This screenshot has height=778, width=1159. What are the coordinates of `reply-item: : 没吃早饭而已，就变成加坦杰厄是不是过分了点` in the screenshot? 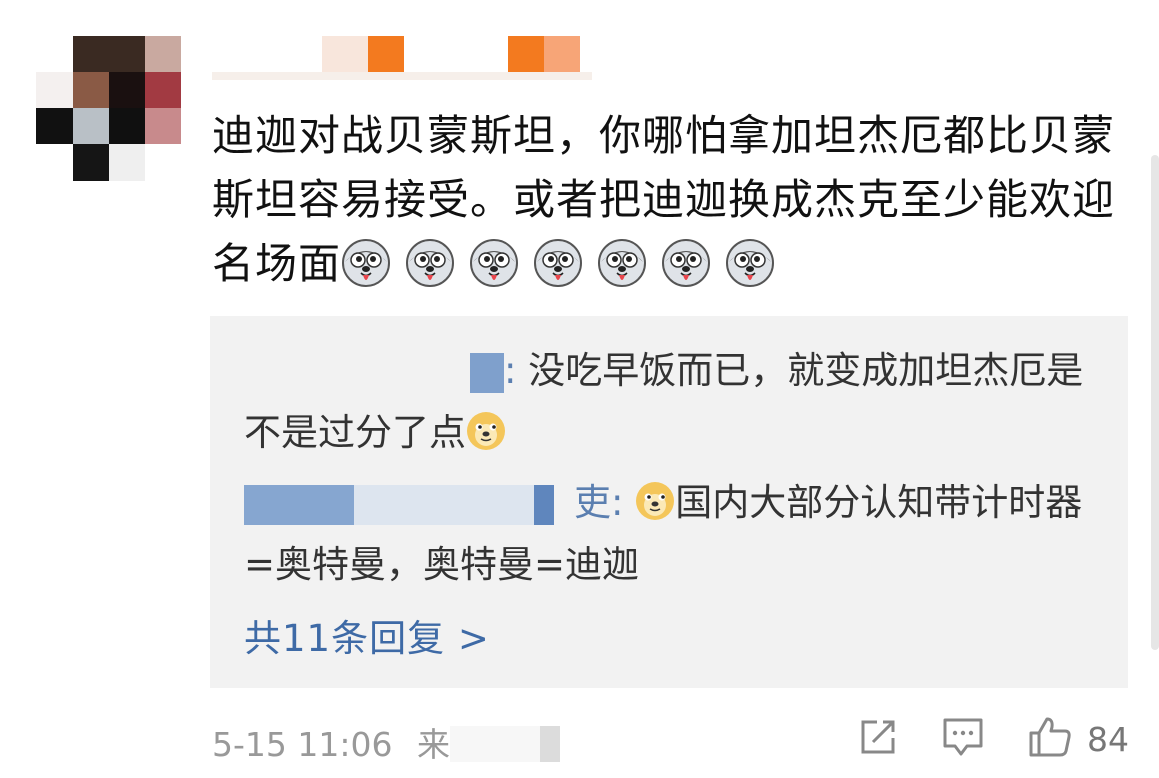 It's located at (669, 402).